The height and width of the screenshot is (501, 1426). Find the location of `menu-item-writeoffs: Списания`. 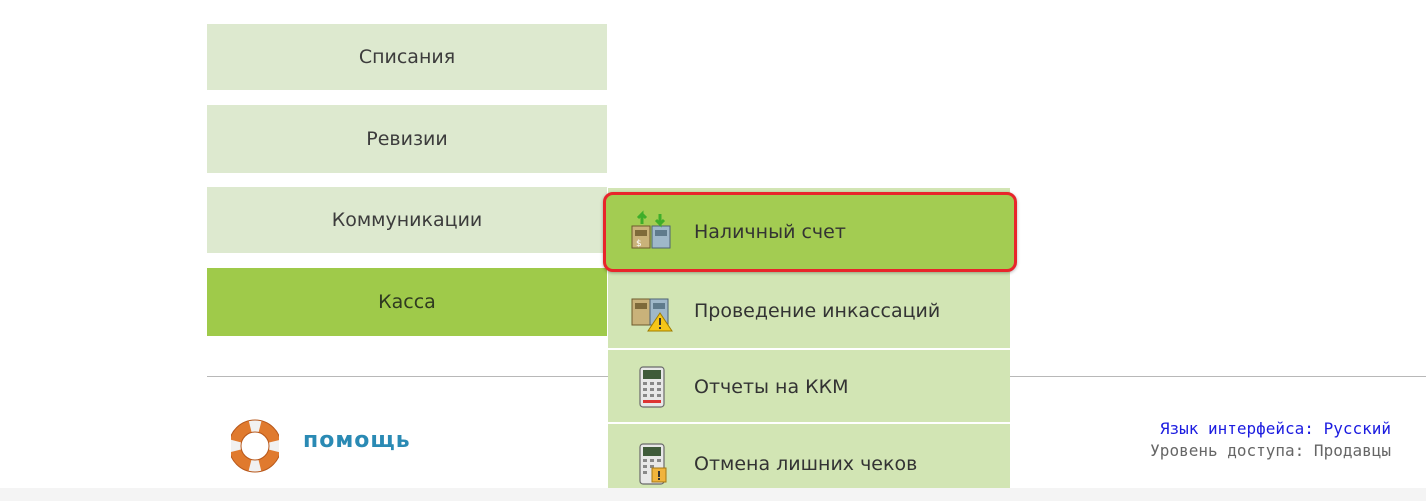

menu-item-writeoffs: Списания is located at coordinates (407, 57).